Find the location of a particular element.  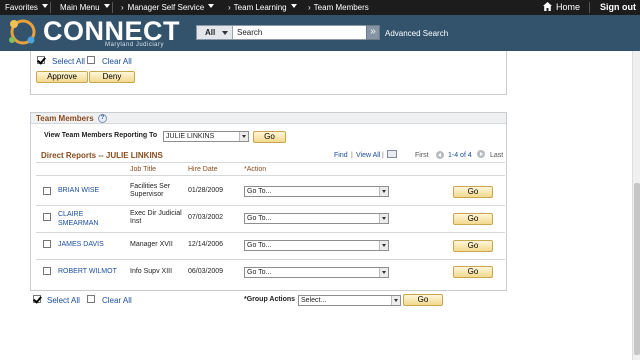

job-title-line: Exec Dir Judicial is located at coordinates (156, 213).